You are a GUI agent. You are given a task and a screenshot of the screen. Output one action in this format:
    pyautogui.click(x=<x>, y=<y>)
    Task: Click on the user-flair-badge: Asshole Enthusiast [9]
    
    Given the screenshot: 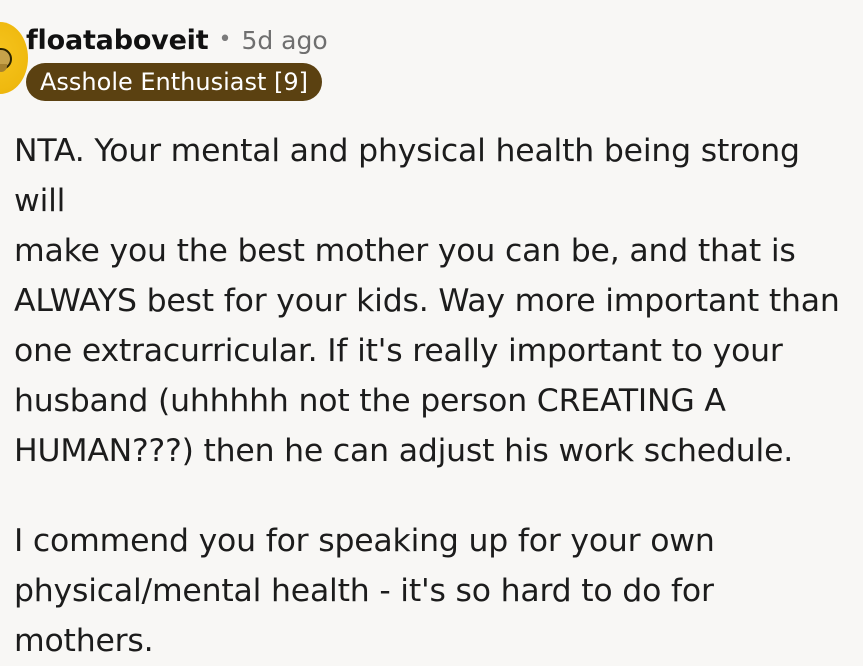 What is the action you would take?
    pyautogui.click(x=174, y=82)
    